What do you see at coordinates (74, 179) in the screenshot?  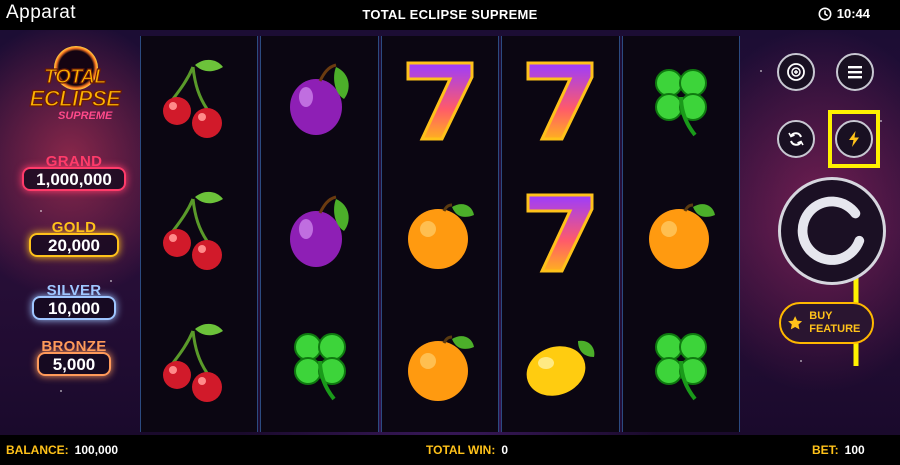 I see `jackpot-value: 1,000,000` at bounding box center [74, 179].